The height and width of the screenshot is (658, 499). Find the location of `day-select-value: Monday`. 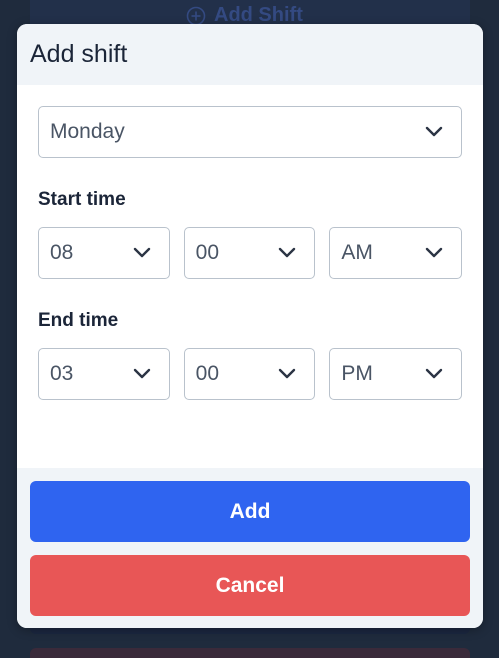

day-select-value: Monday is located at coordinates (87, 131).